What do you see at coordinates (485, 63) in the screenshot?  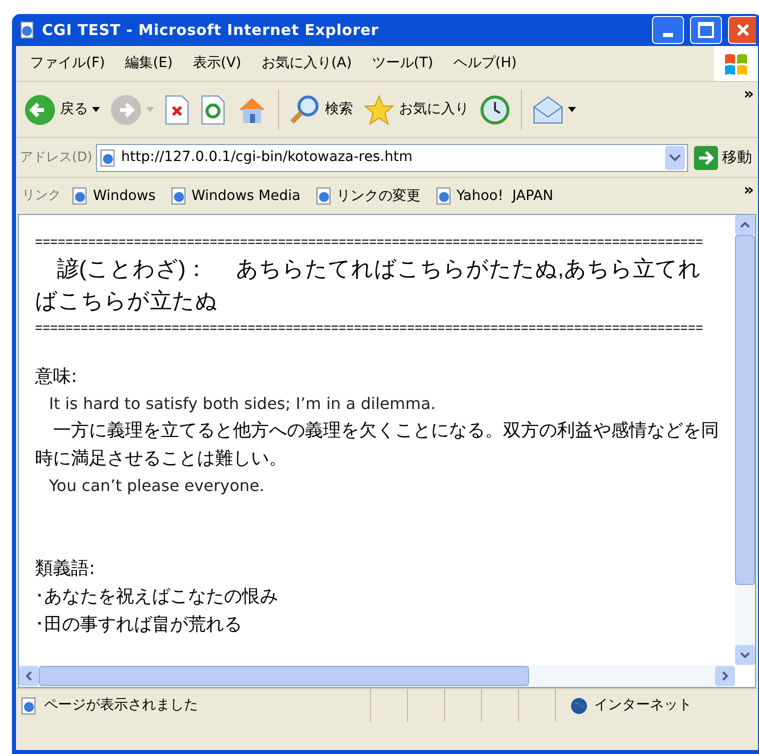 I see `menu-item: ヘルプ(H)` at bounding box center [485, 63].